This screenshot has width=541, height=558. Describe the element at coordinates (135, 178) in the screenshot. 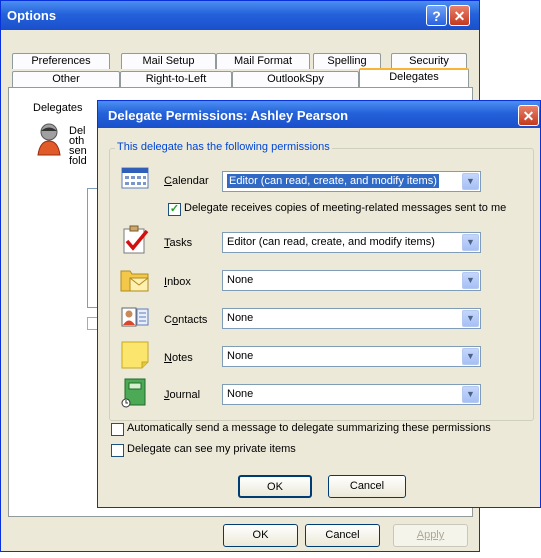

I see `calendar-icon` at that location.